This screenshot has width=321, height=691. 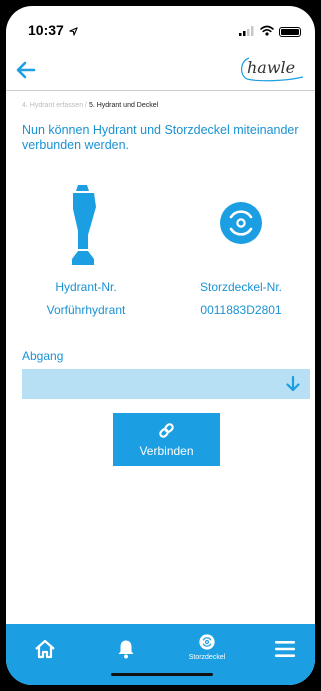 I want to click on menu-icon, so click(x=285, y=649).